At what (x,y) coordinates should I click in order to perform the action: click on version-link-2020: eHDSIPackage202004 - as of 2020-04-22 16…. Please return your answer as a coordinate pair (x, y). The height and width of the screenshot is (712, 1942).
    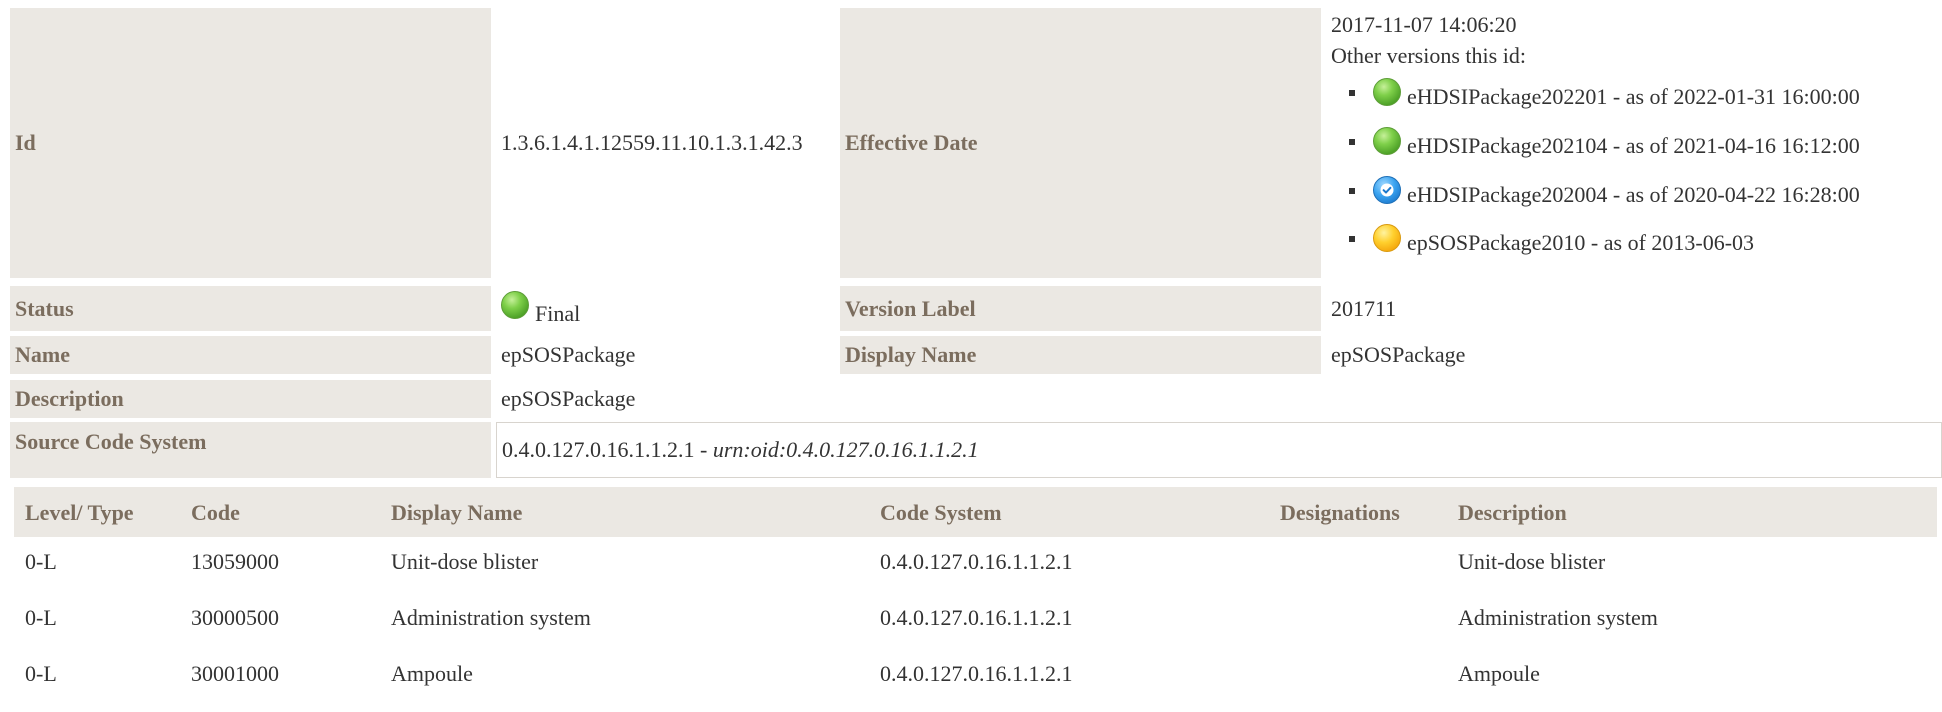
    Looking at the image, I should click on (1604, 190).